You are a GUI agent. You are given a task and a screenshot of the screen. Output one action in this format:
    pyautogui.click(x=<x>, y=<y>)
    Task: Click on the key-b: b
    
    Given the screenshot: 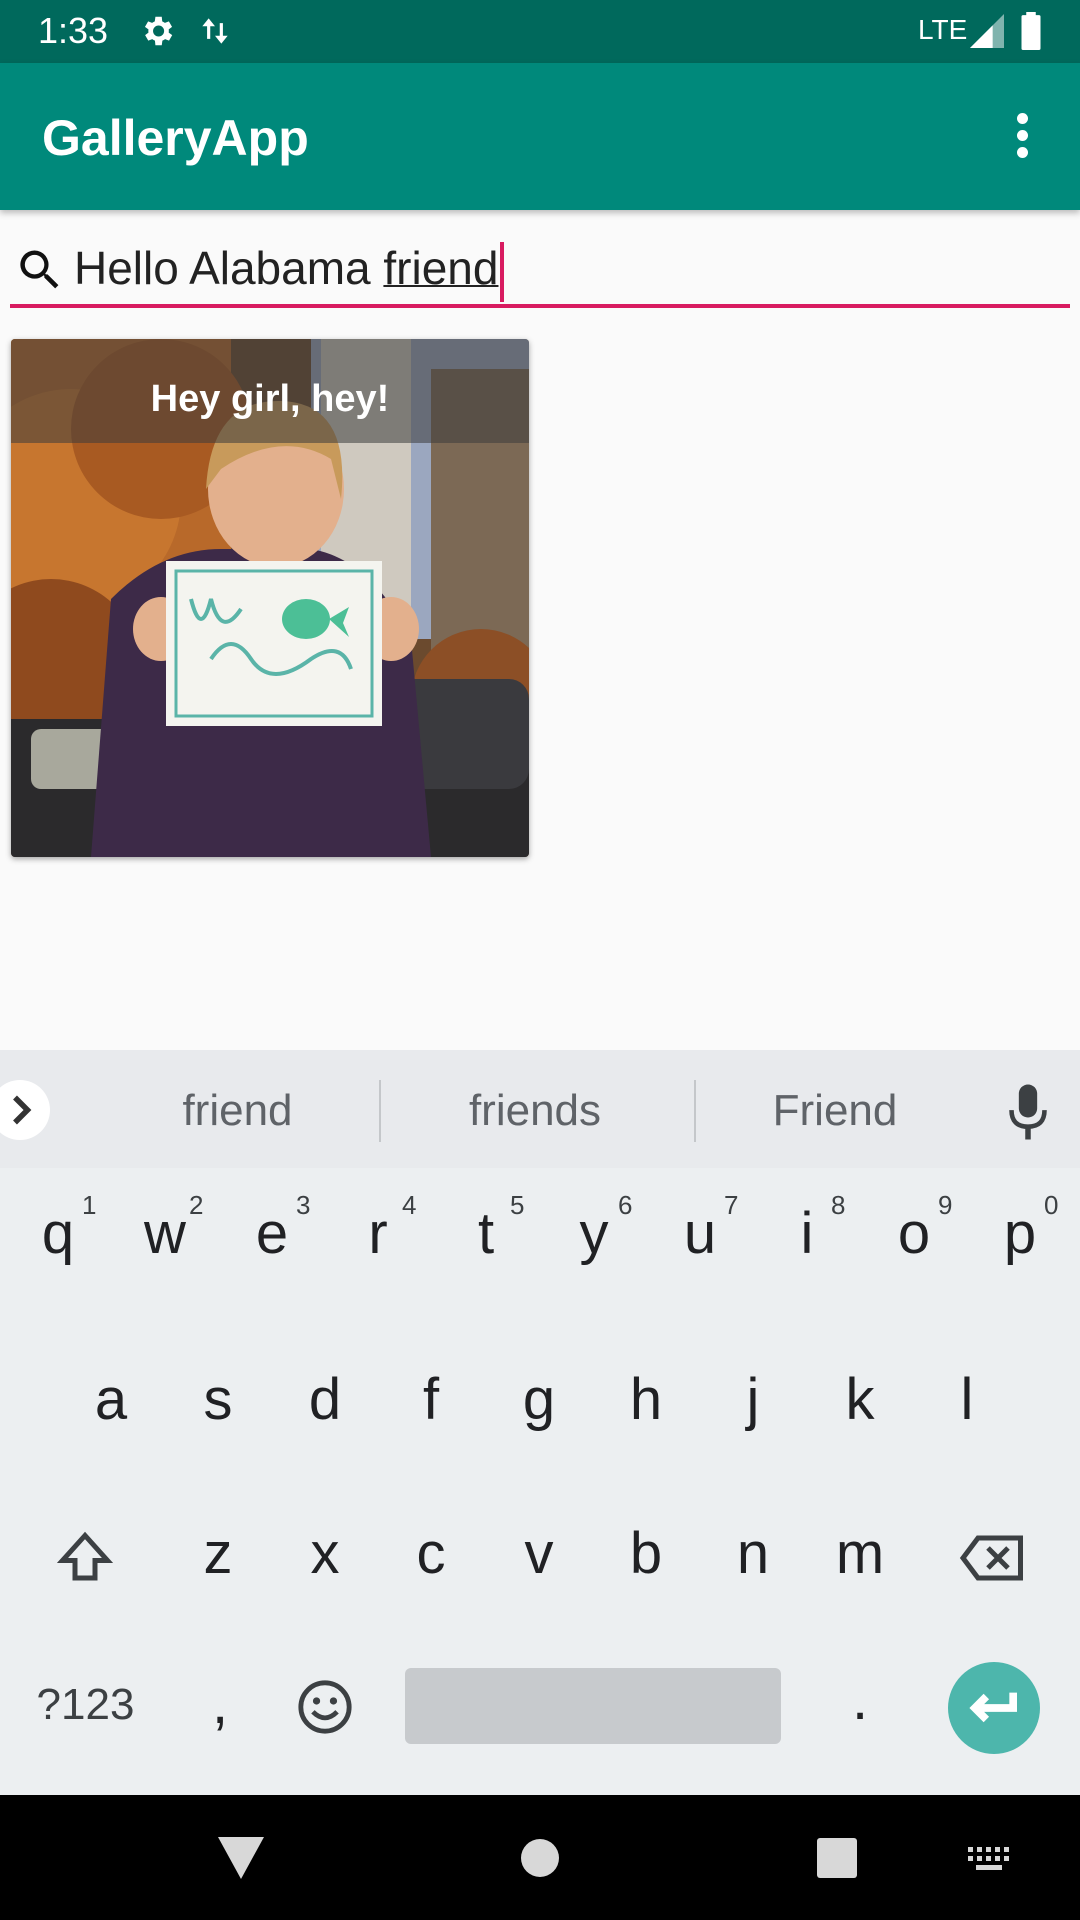 What is the action you would take?
    pyautogui.click(x=646, y=1553)
    